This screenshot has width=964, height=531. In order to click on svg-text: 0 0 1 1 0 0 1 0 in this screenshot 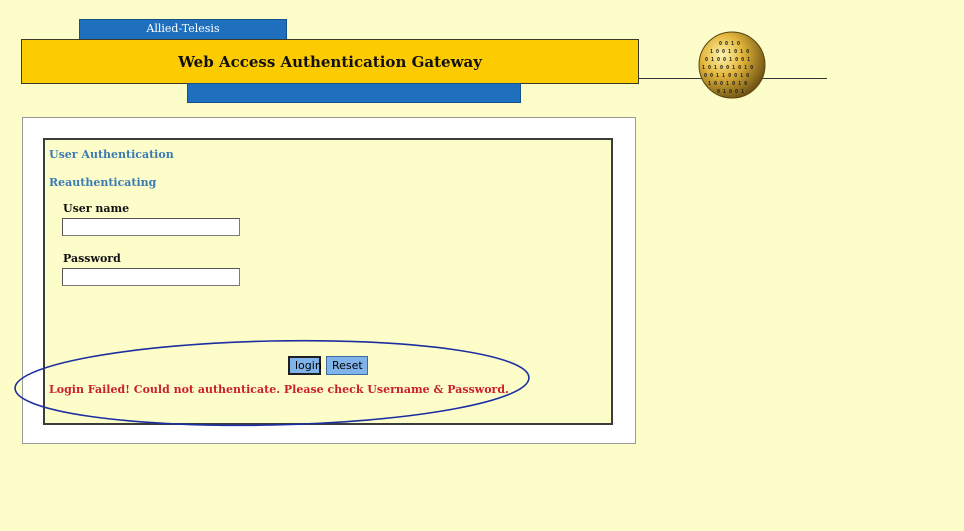, I will do `click(726, 76)`.